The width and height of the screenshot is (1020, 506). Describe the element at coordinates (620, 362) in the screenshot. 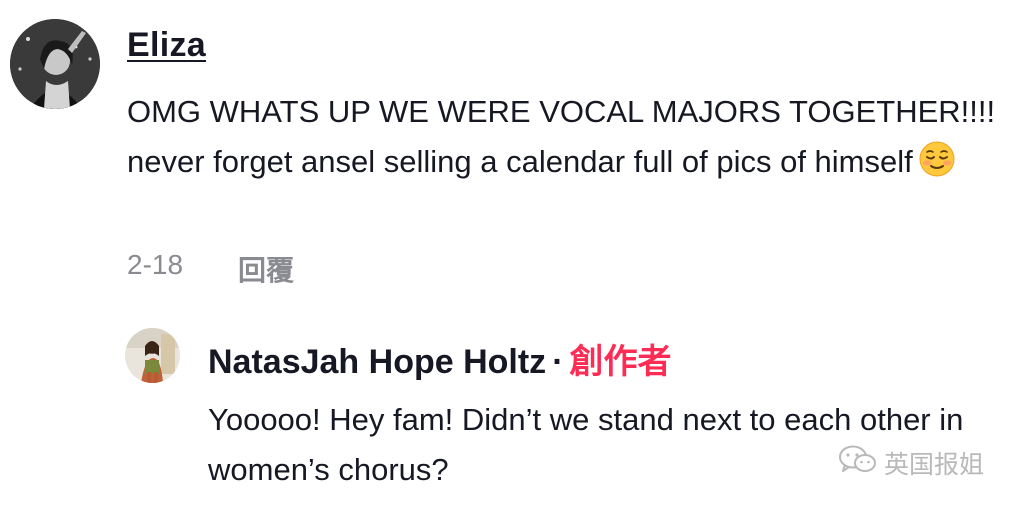

I see `creator-badge: 創作者` at that location.